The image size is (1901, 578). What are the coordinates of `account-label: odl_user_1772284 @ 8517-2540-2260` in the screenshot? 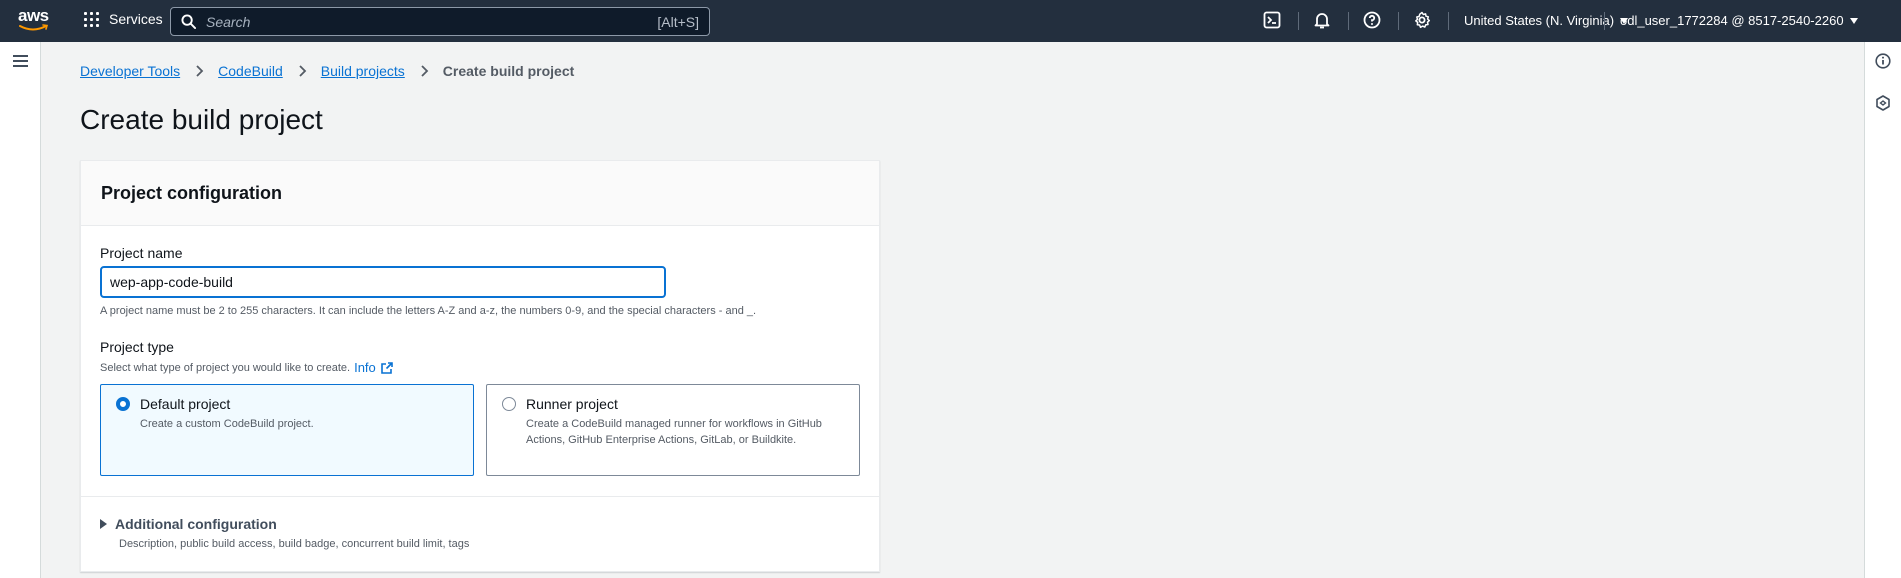 It's located at (1732, 20).